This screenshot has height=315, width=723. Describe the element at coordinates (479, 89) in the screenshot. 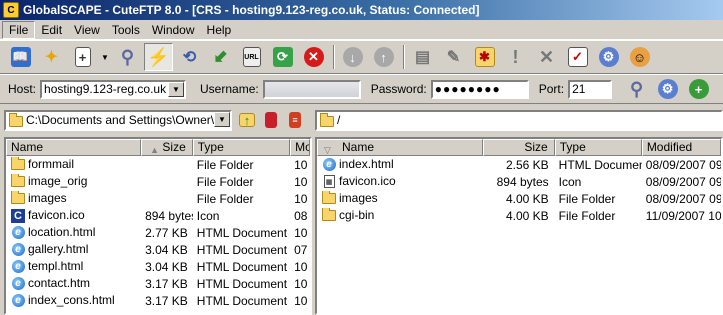

I see `password-field: ●●●●●●●●` at that location.